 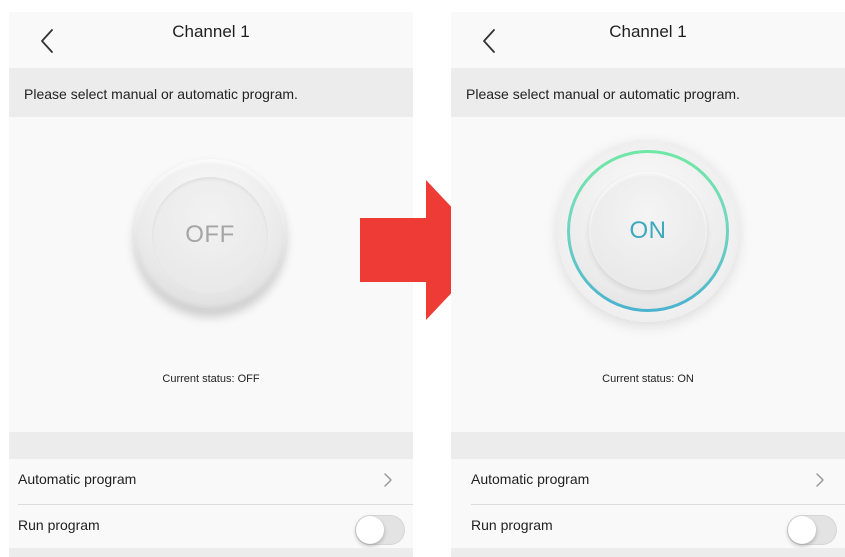 I want to click on power-button-face: OFF, so click(x=210, y=235).